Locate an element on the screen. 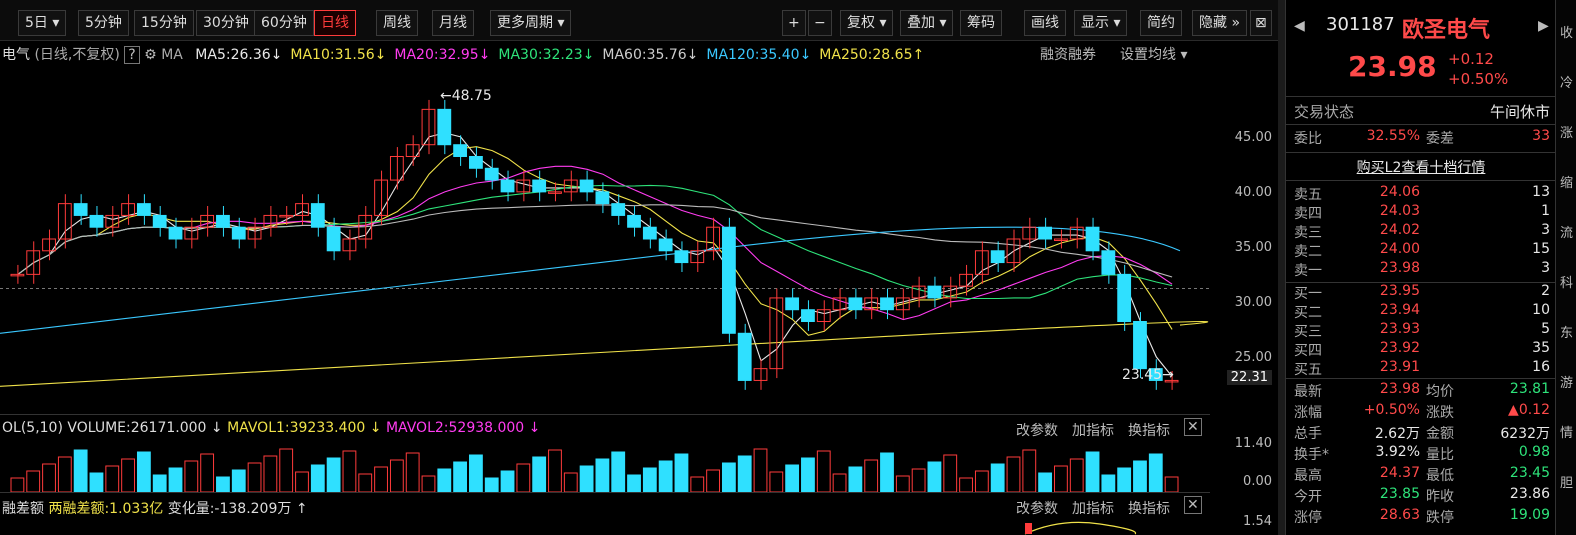  zoom-in-button: + is located at coordinates (794, 23).